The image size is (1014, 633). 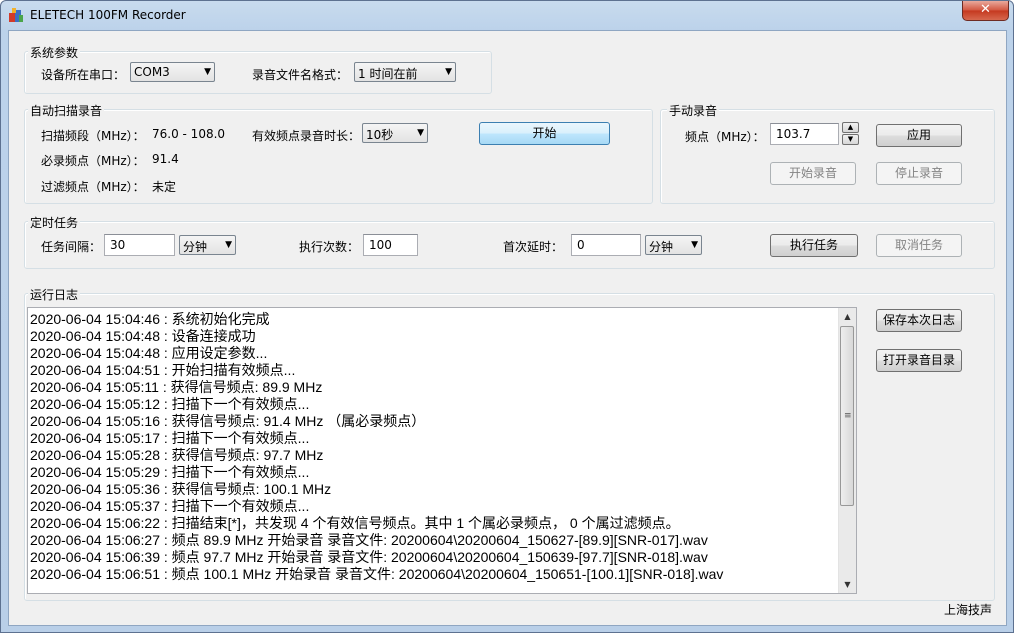 I want to click on save-log-button: 保存本次日志, so click(x=919, y=320).